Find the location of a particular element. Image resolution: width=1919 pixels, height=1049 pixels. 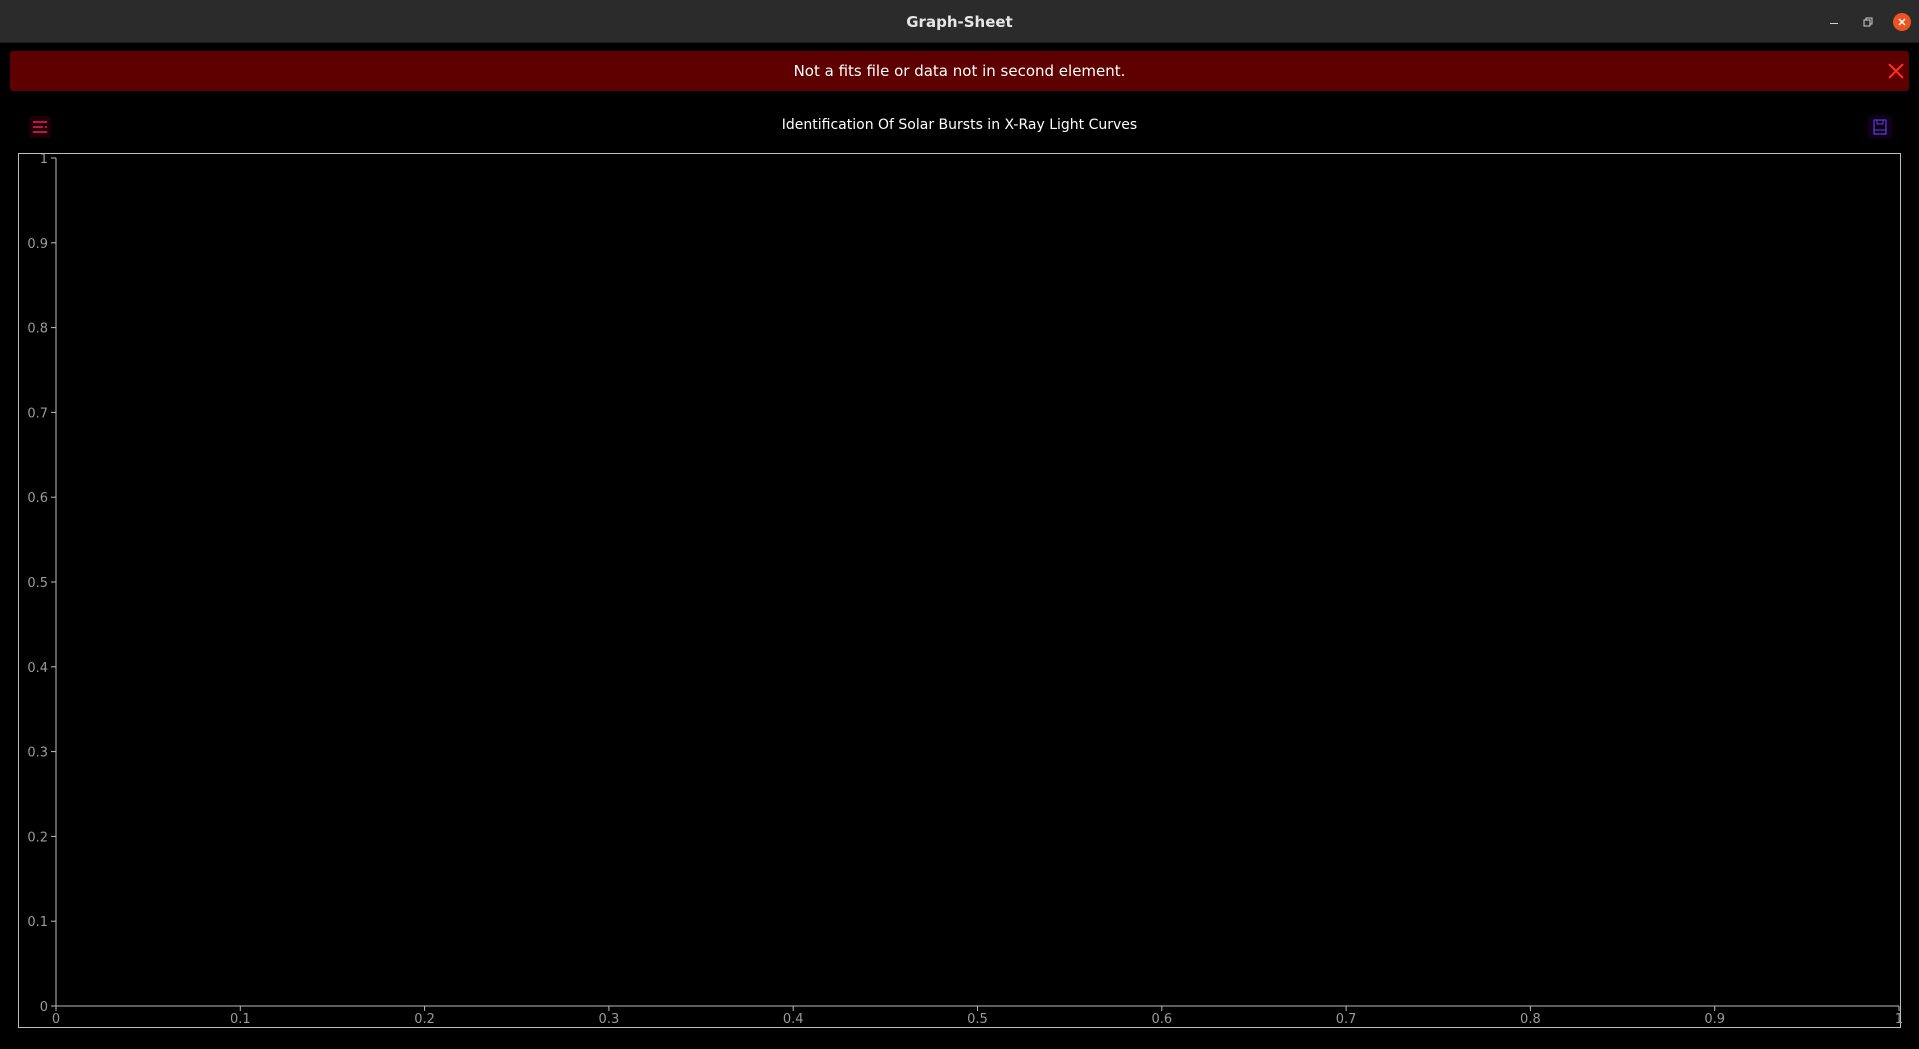

y-tick-label: 0.2 is located at coordinates (37, 837).